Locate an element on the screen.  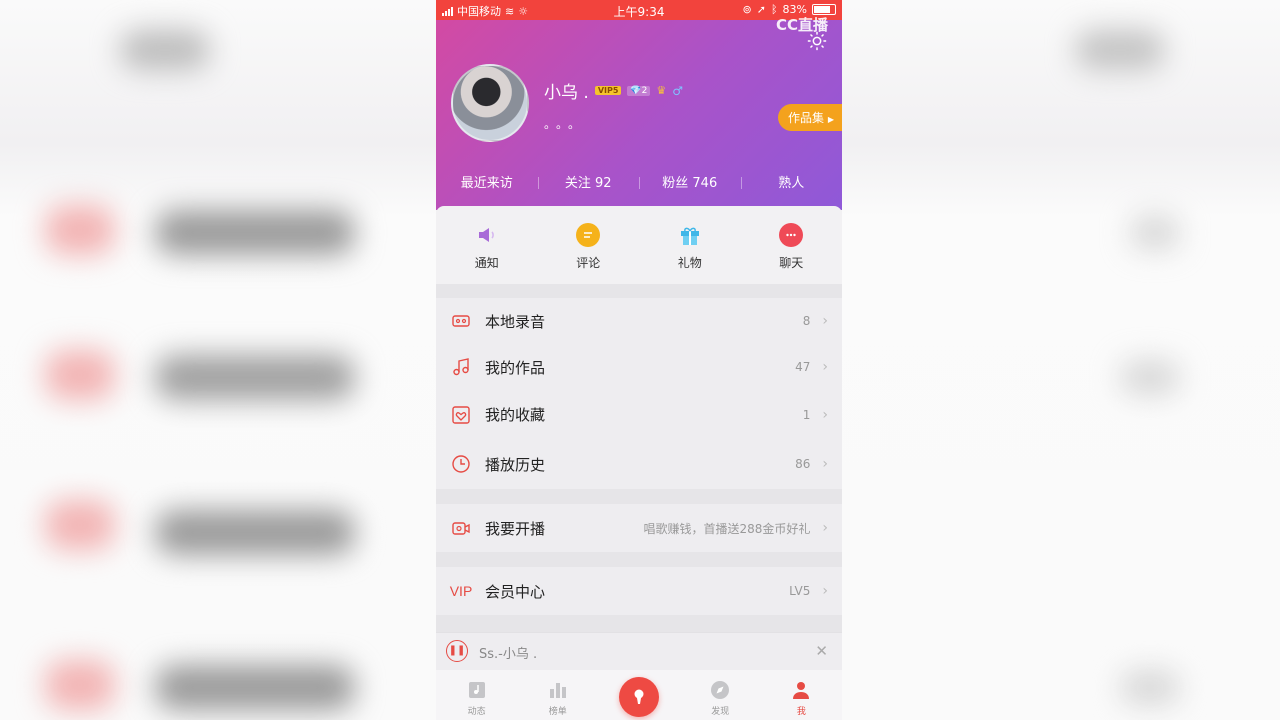
menu-label: 我的收藏 is located at coordinates (515, 415).